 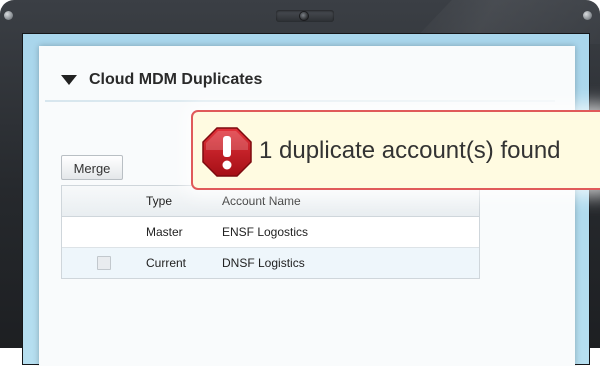 I want to click on row-checkbox, so click(x=104, y=263).